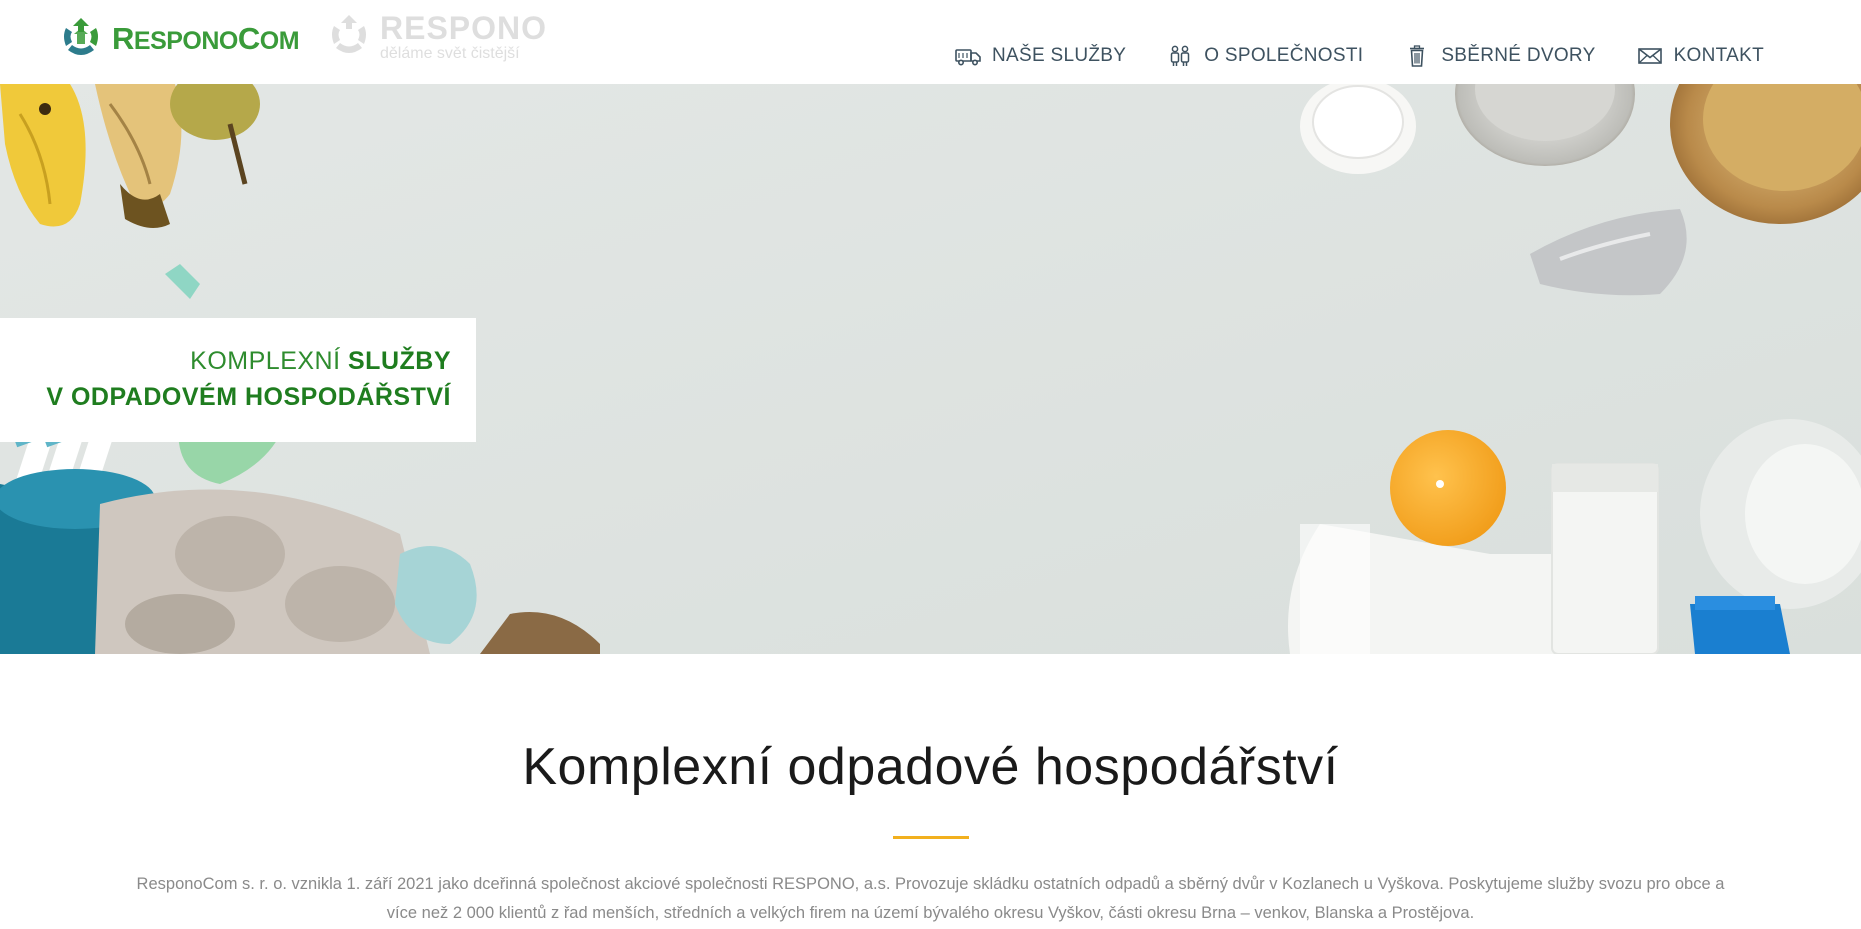 The width and height of the screenshot is (1861, 929). What do you see at coordinates (930, 42) in the screenshot?
I see `site-header: RESPONOCOM RESPONO děláme svět čistější` at bounding box center [930, 42].